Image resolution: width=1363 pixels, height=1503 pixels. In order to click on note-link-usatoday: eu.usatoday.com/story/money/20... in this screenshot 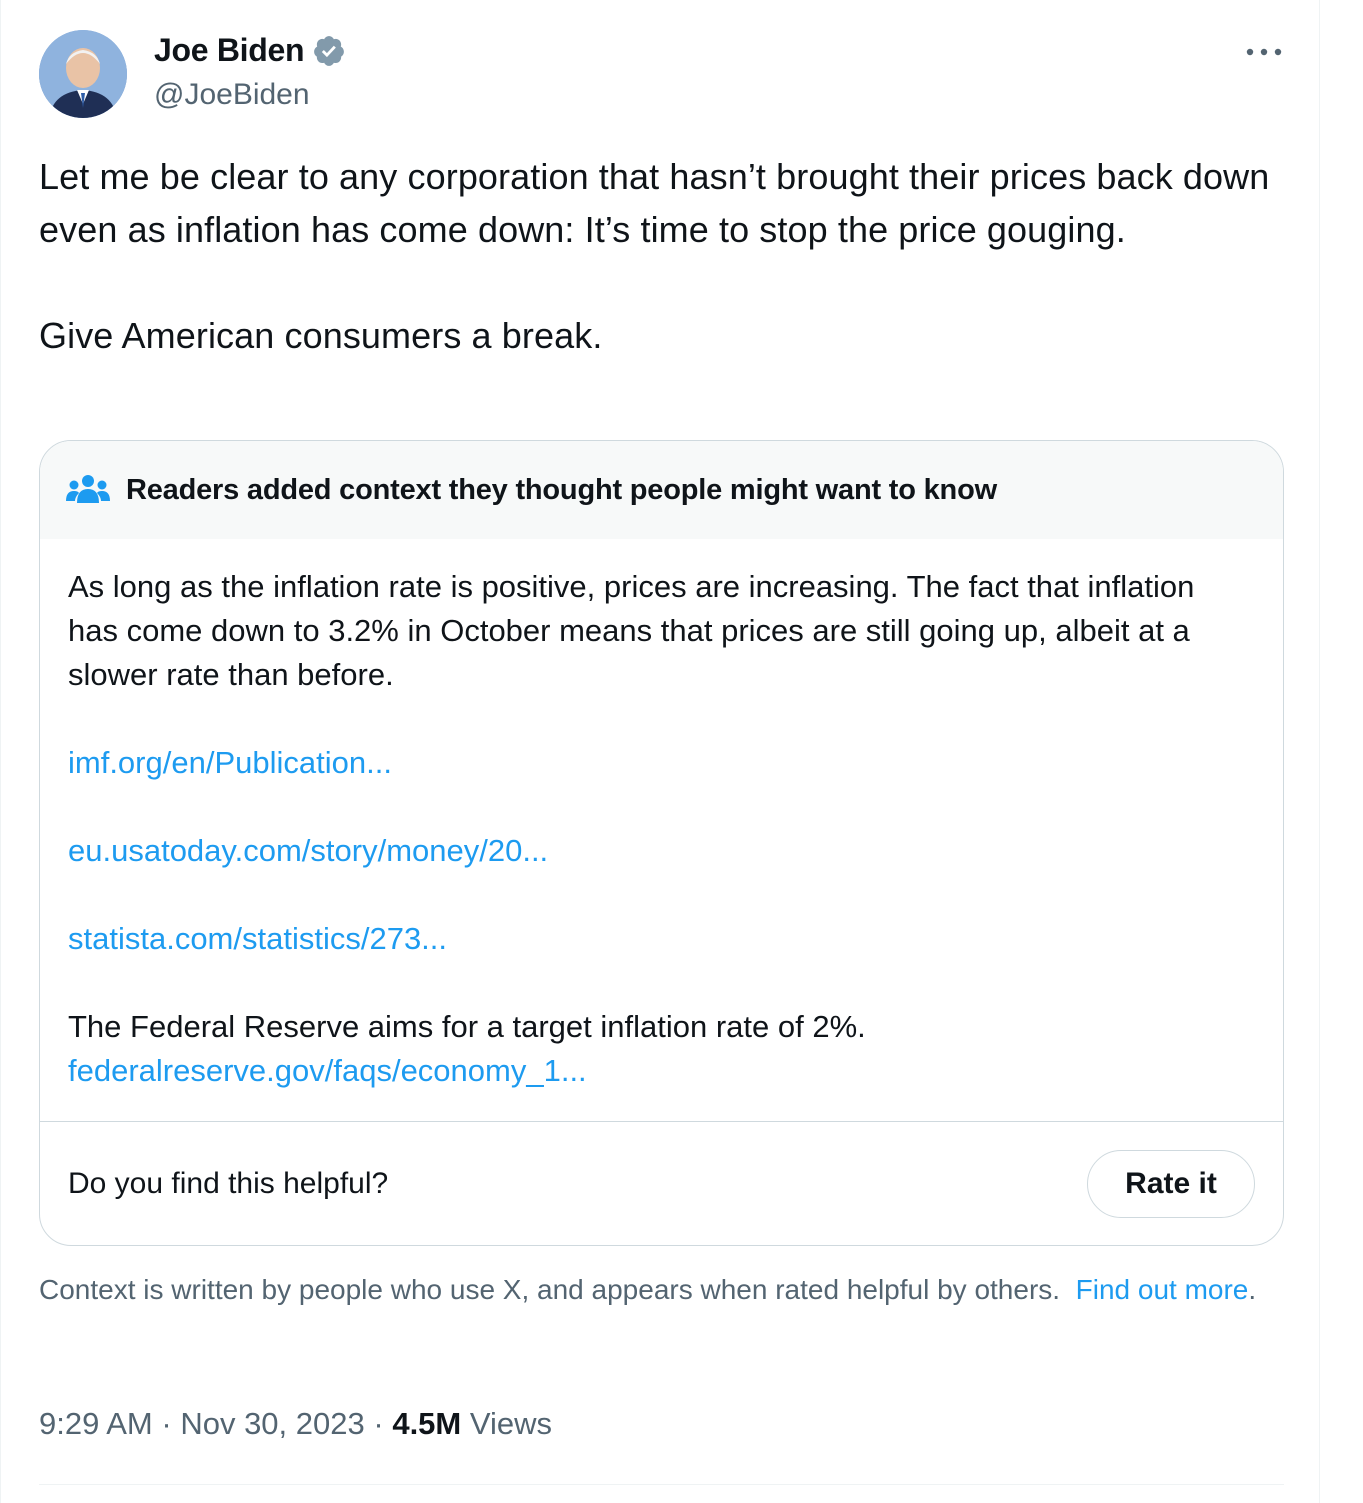, I will do `click(658, 851)`.